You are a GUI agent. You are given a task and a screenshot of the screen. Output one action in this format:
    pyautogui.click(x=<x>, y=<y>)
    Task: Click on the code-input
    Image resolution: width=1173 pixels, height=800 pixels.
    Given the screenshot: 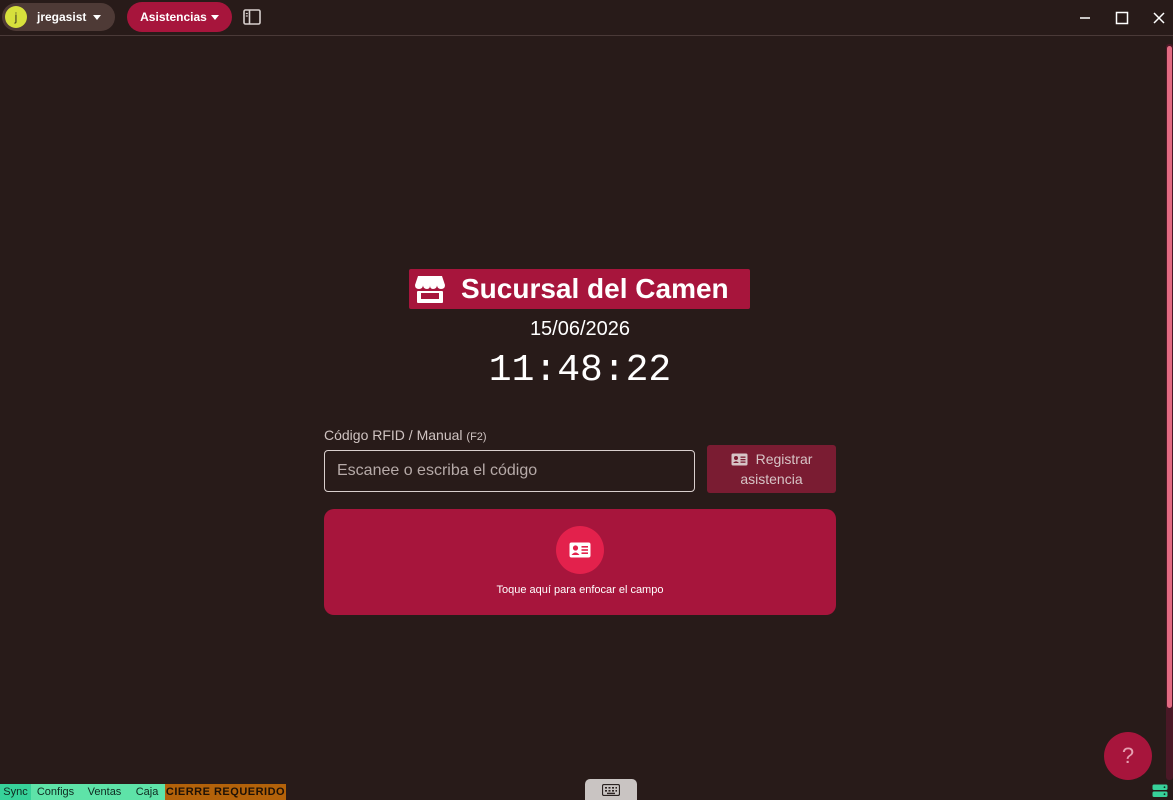 What is the action you would take?
    pyautogui.click(x=509, y=471)
    